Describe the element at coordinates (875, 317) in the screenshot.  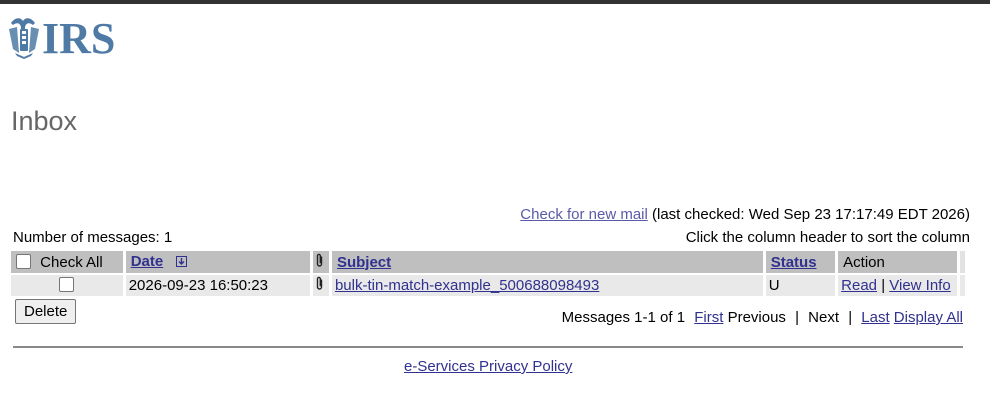
I see `pager-last-link: Last` at that location.